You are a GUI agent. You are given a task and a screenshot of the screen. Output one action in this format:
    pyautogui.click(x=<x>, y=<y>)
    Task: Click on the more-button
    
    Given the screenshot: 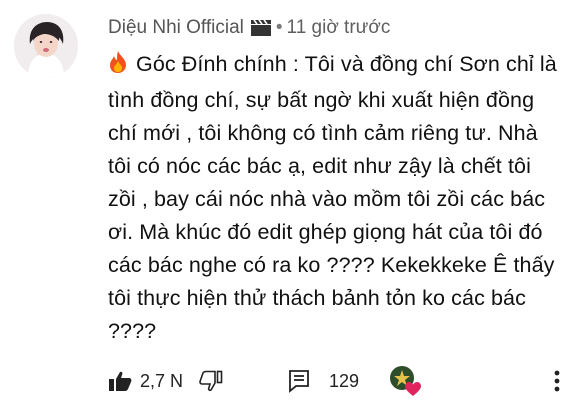 What is the action you would take?
    pyautogui.click(x=557, y=381)
    